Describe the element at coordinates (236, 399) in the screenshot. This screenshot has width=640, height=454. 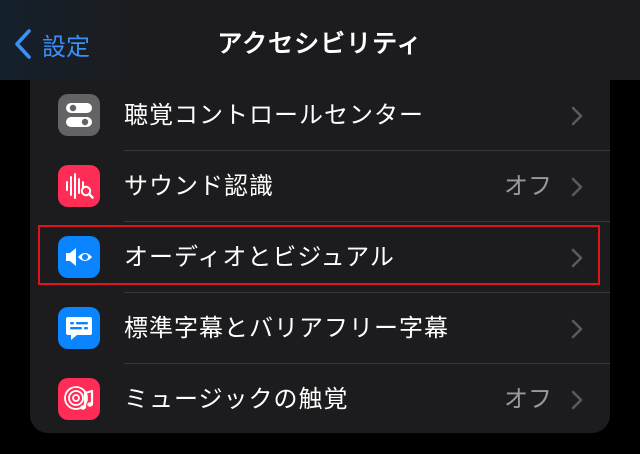
I see `row-label: ミュージックの触覚` at that location.